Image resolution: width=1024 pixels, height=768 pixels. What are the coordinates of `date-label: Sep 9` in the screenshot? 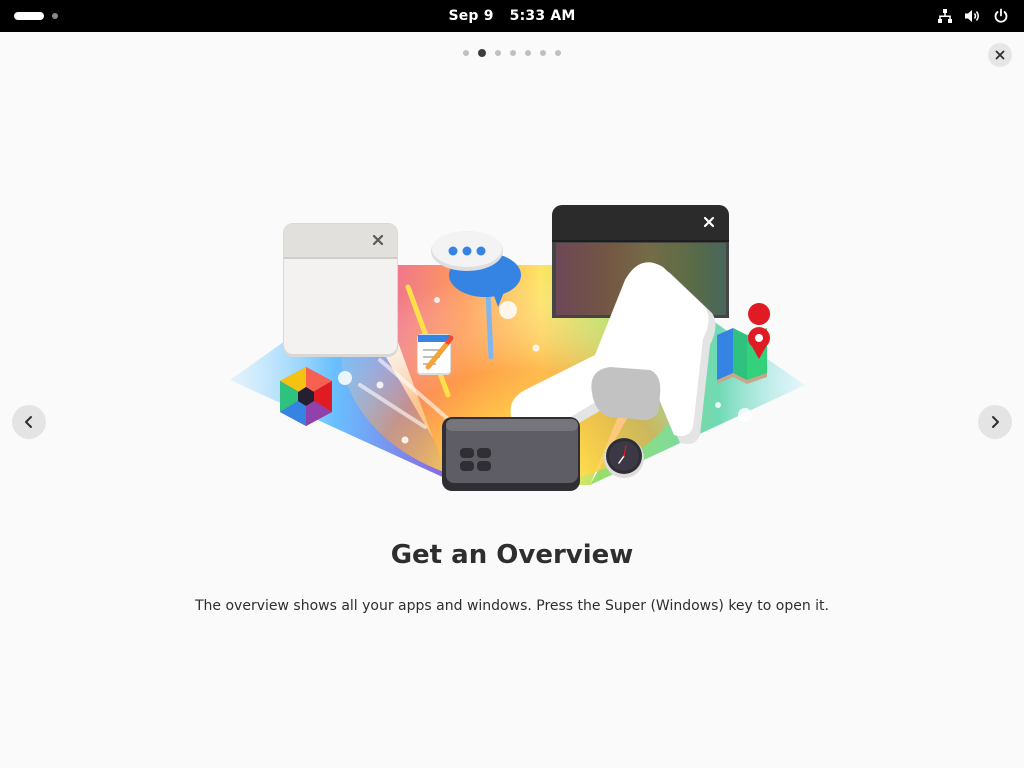 It's located at (471, 16).